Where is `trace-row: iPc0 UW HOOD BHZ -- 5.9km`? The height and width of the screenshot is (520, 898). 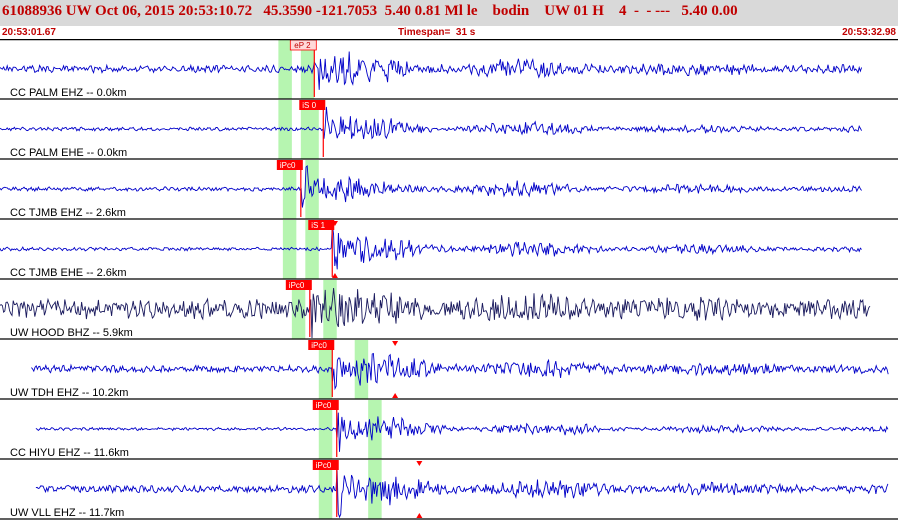
trace-row: iPc0 UW HOOD BHZ -- 5.9km is located at coordinates (449, 310).